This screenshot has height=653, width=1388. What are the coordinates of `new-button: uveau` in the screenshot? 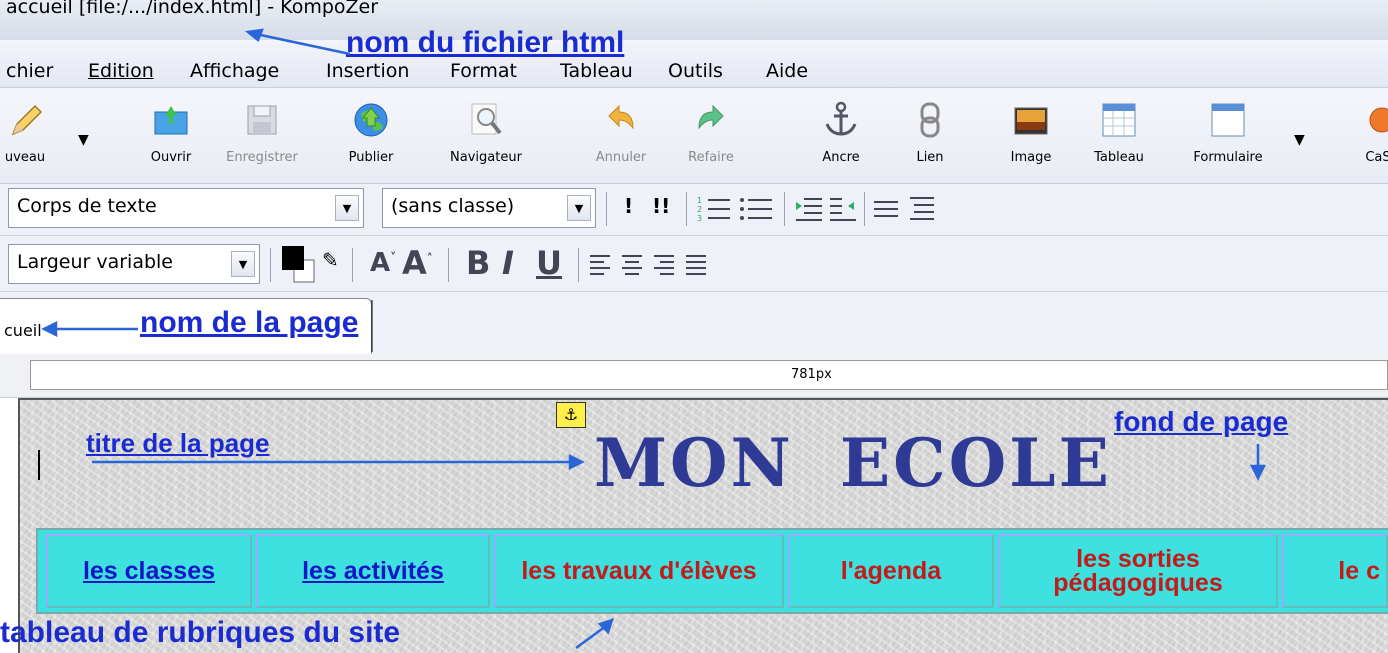 It's located at (30, 134).